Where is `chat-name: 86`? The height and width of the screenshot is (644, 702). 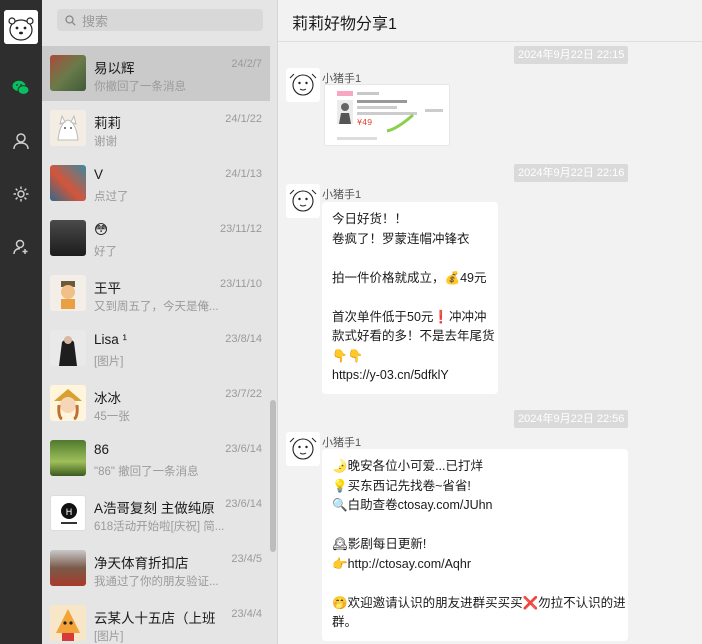
chat-name: 86 is located at coordinates (102, 449).